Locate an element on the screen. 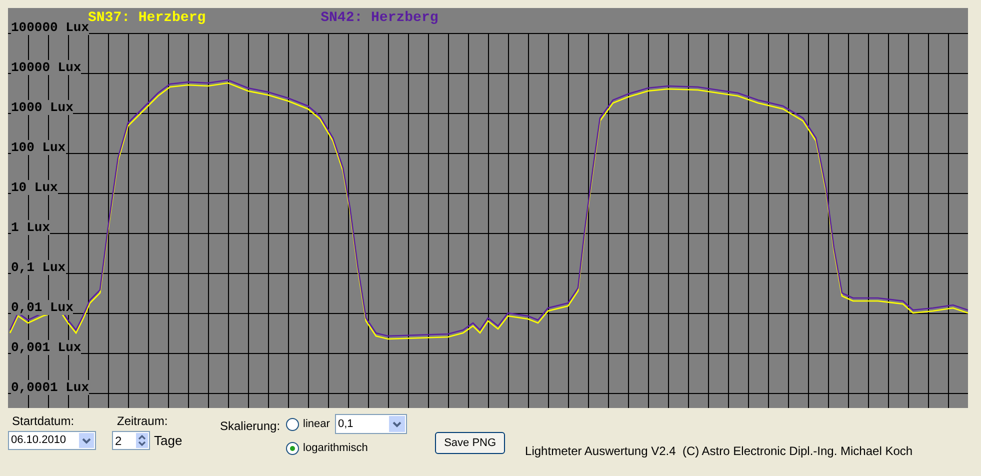 This screenshot has width=981, height=476. field-label: Zeitraum: is located at coordinates (142, 421).